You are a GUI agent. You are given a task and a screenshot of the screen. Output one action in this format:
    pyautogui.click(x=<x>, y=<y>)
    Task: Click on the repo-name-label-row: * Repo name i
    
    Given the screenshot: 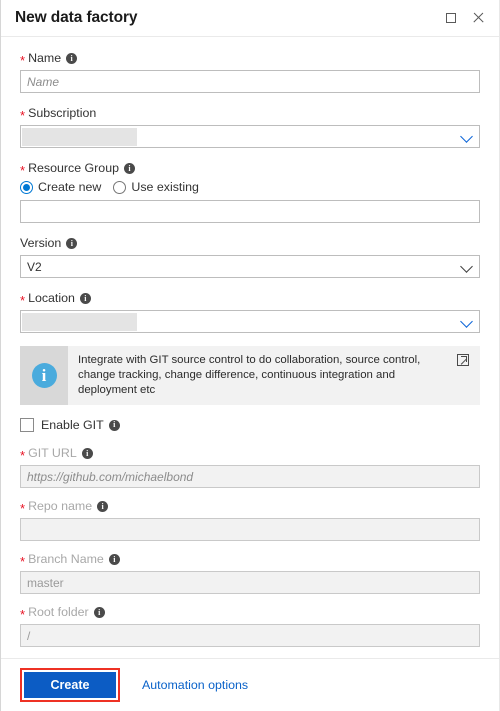 What is the action you would take?
    pyautogui.click(x=250, y=507)
    